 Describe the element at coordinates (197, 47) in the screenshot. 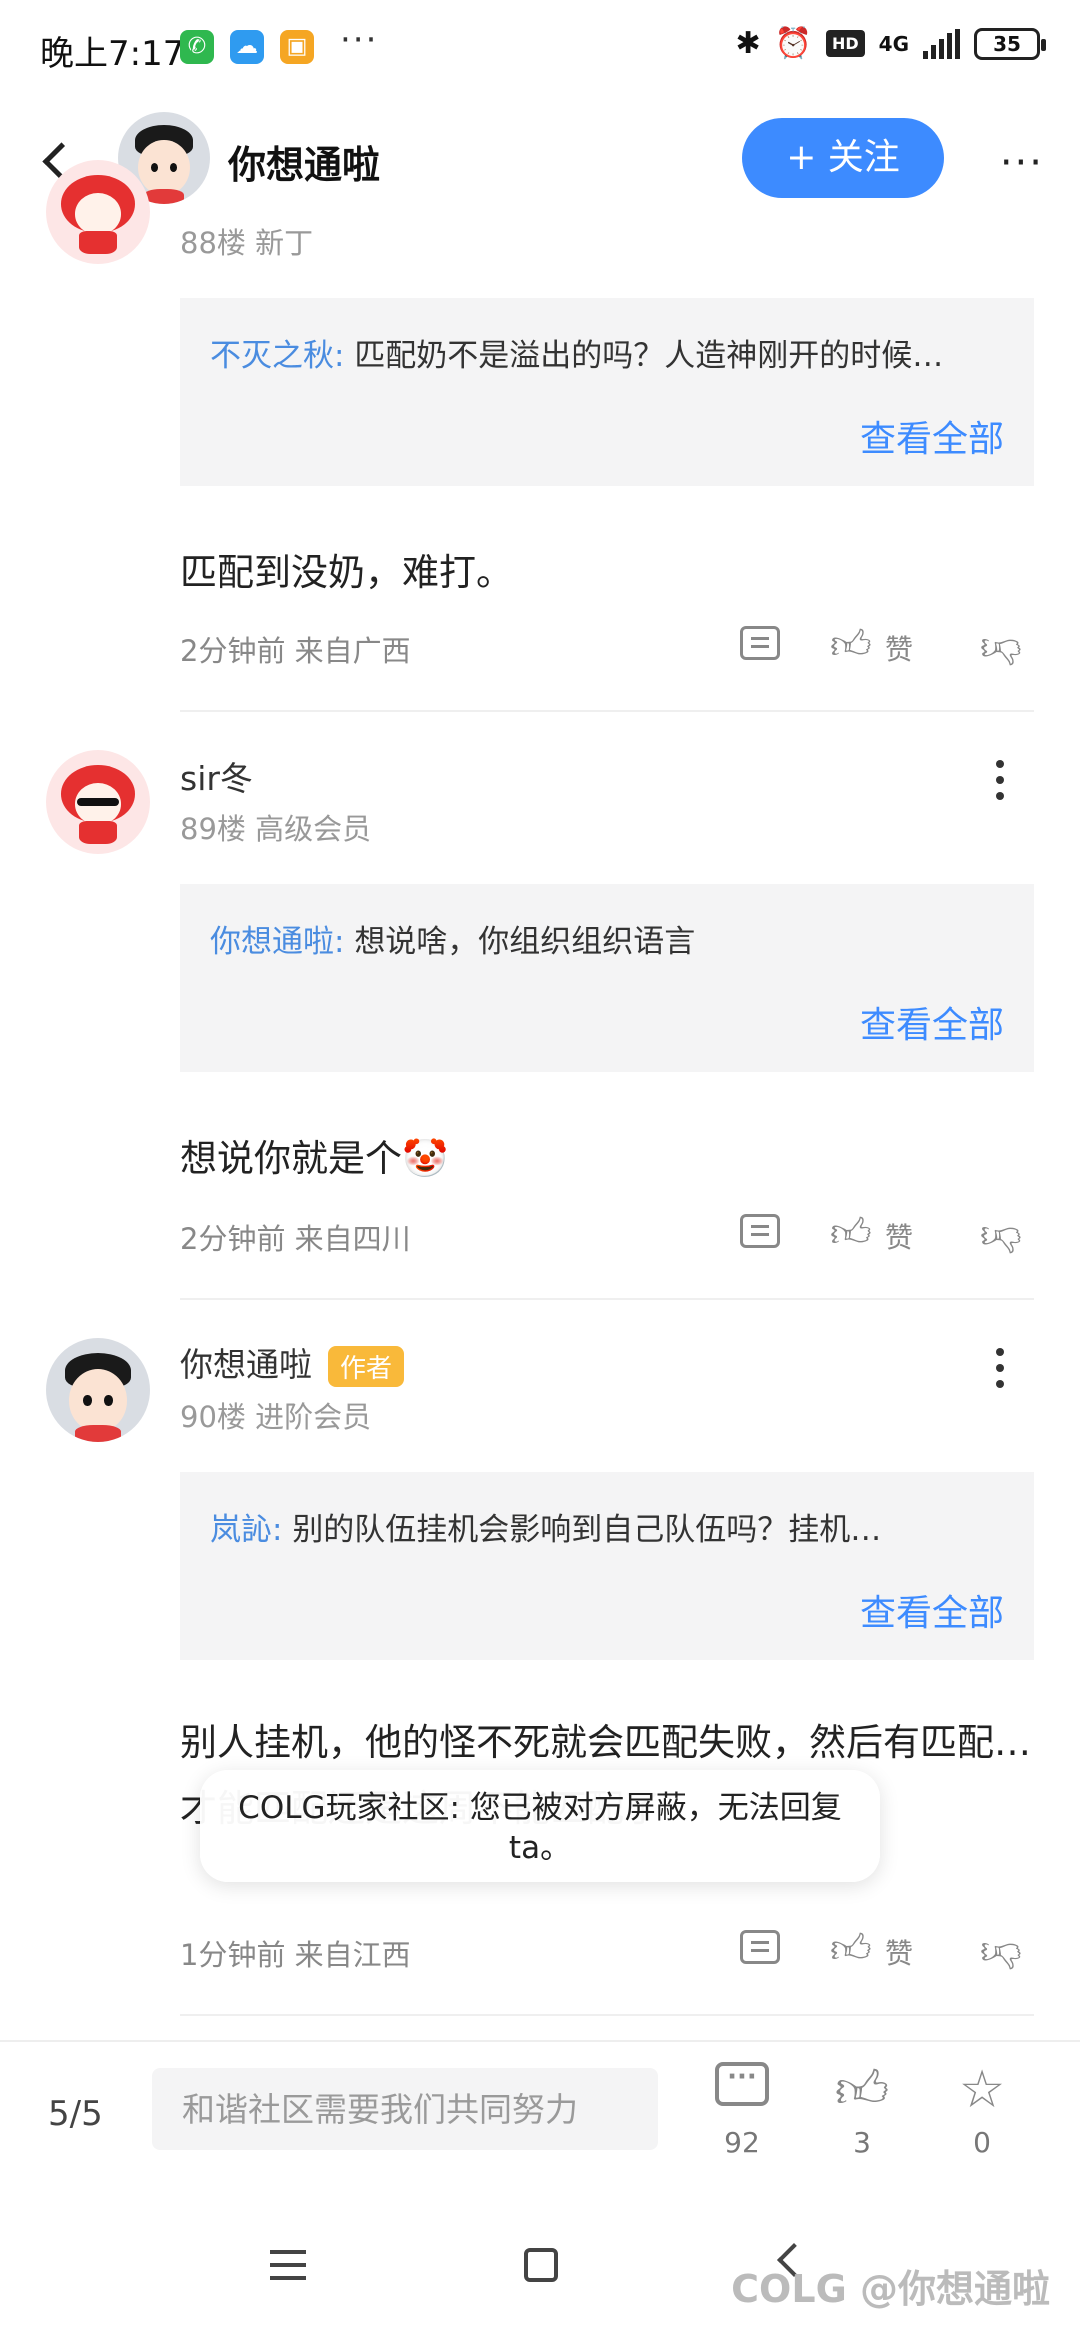

I see `phone-app-icon: ✆` at that location.